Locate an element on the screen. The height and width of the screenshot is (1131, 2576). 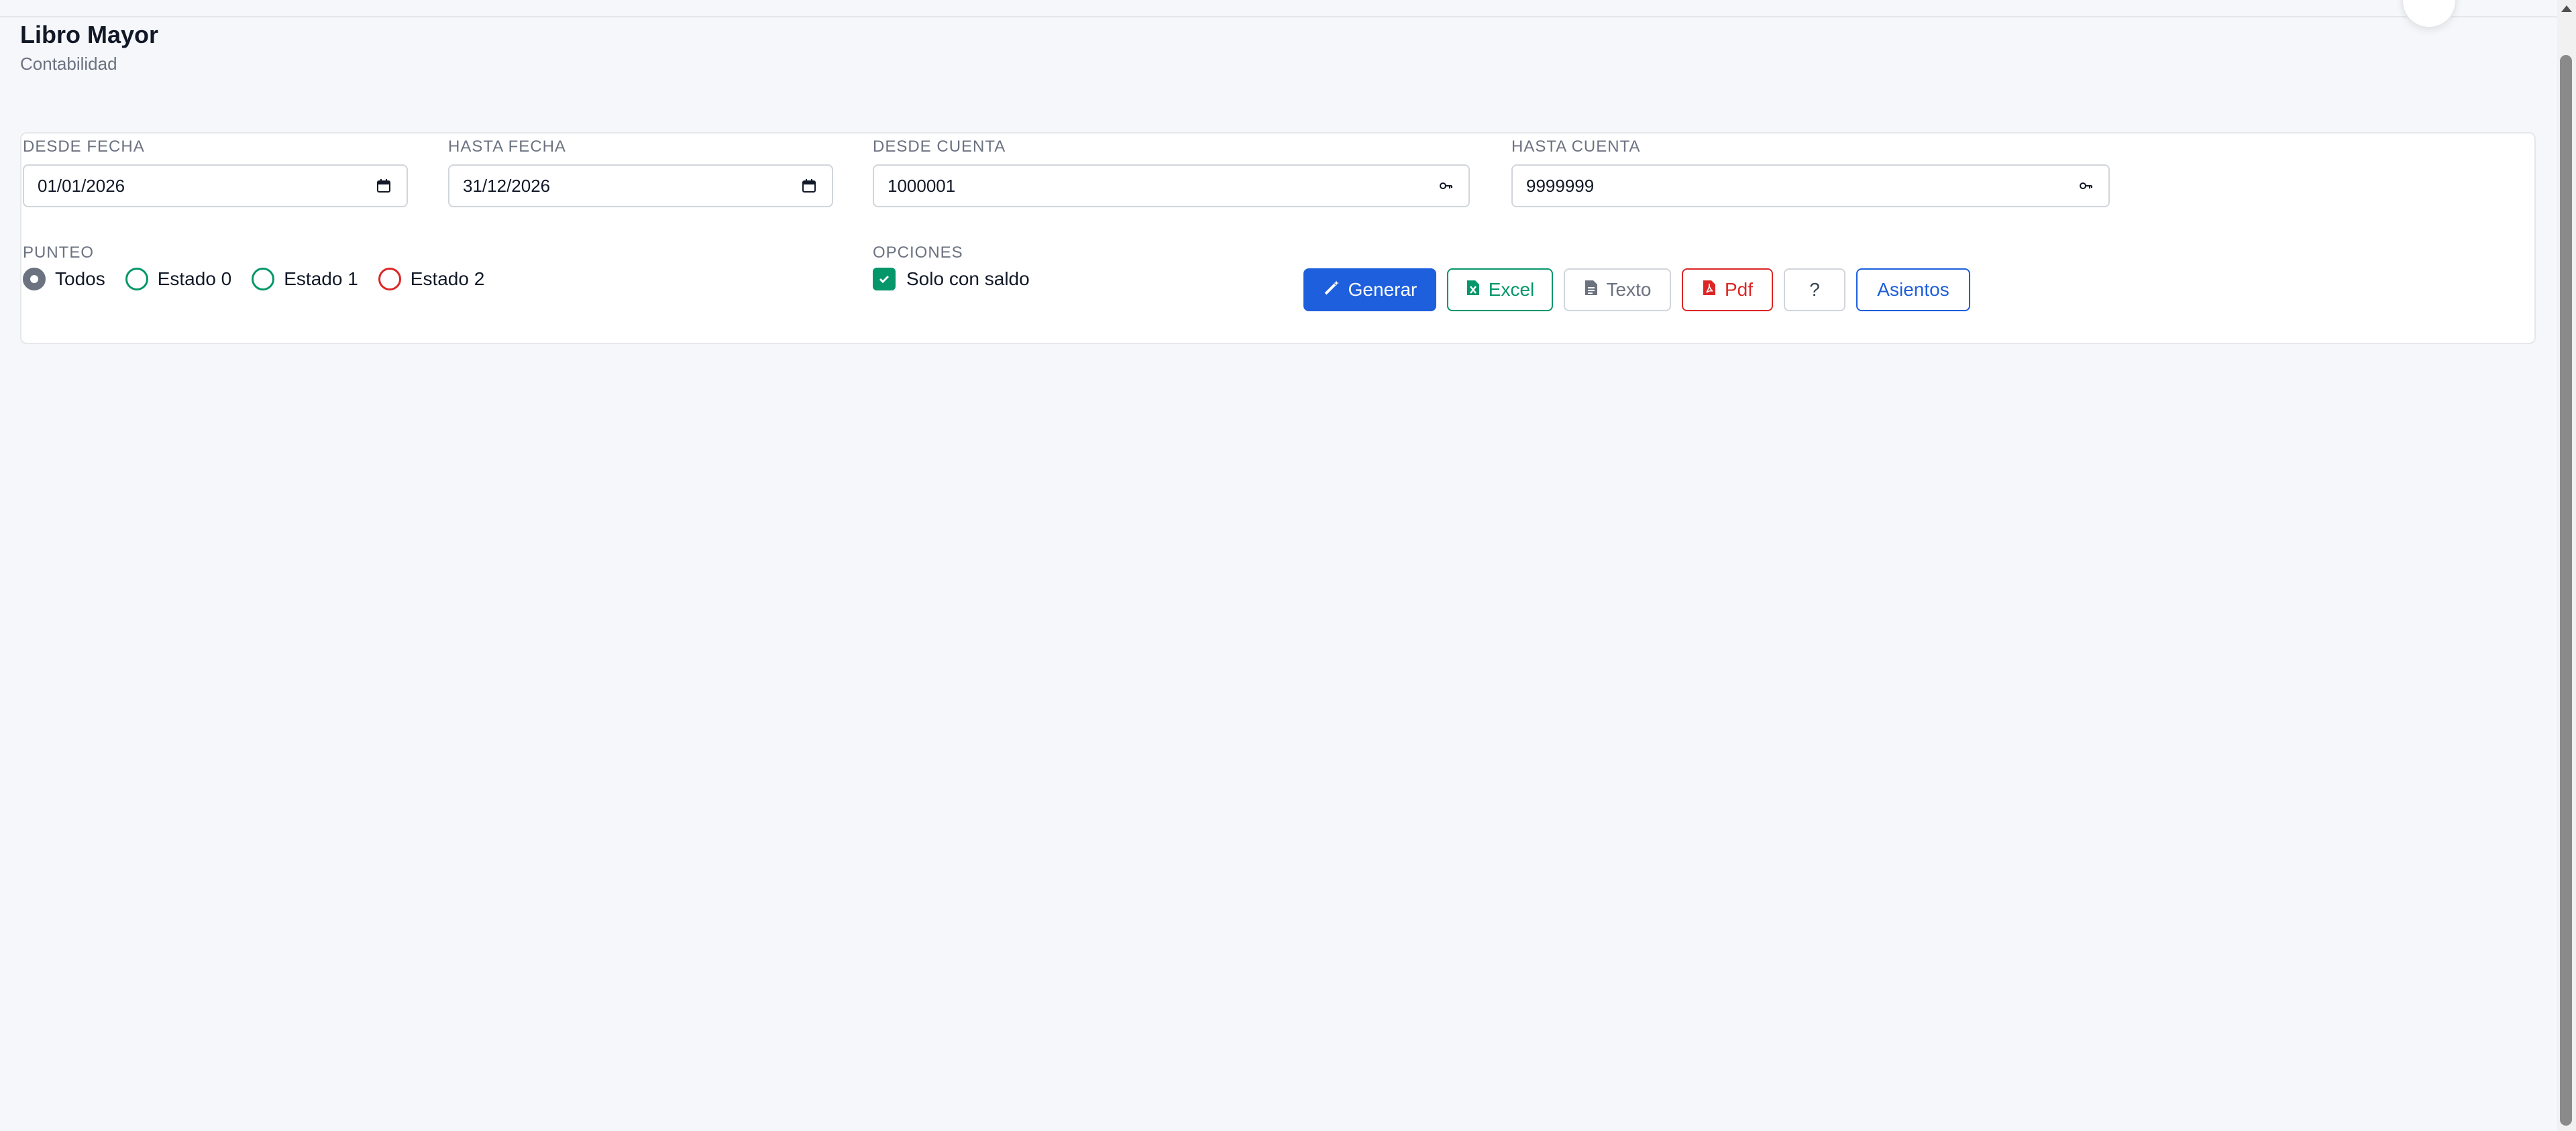
hasta-cuenta-value: 9999999 is located at coordinates (1560, 185).